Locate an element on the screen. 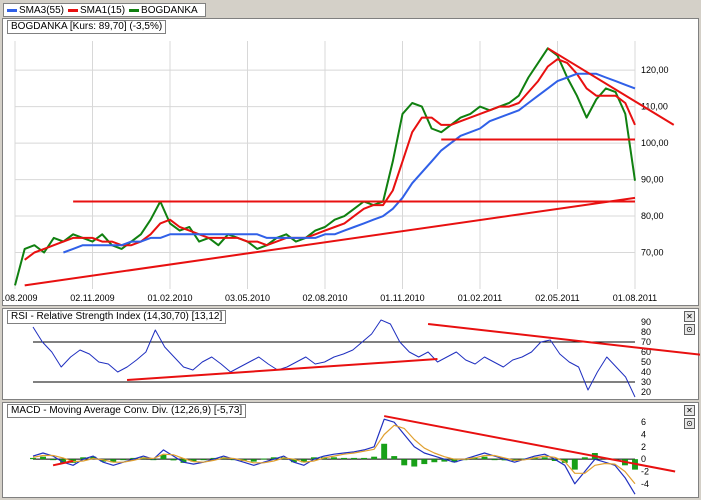  y-tick-label: 2 is located at coordinates (643, 447).